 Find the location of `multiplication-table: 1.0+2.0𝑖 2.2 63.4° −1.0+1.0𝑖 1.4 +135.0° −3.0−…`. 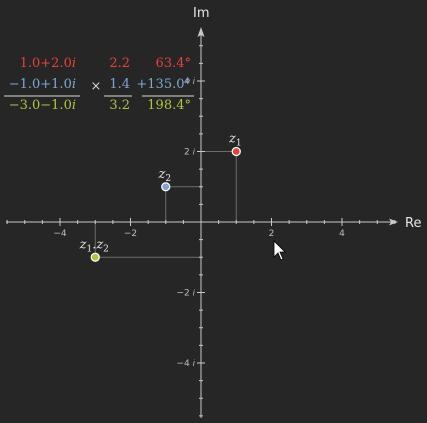

multiplication-table: 1.0+2.0𝑖 2.2 63.4° −1.0+1.0𝑖 1.4 +135.0° −3.0−… is located at coordinates (99, 84).